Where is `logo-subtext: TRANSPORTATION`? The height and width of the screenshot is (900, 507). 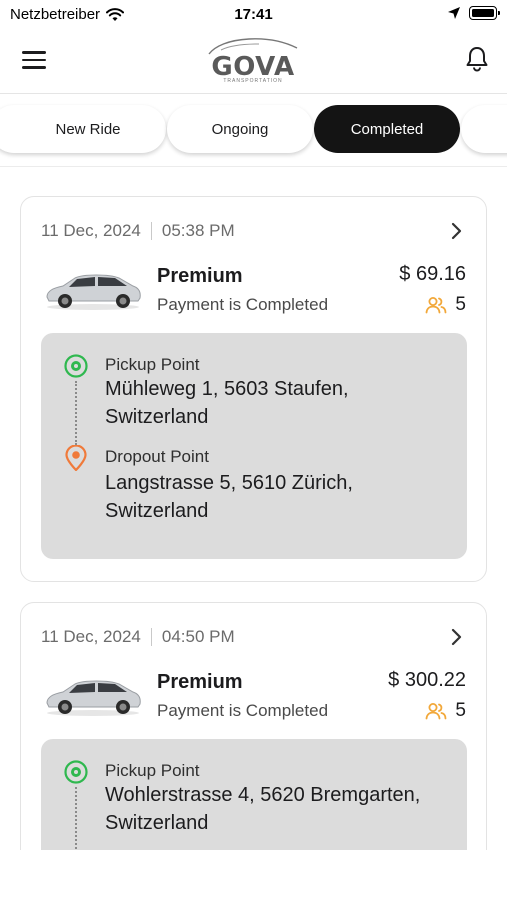
logo-subtext: TRANSPORTATION is located at coordinates (253, 81).